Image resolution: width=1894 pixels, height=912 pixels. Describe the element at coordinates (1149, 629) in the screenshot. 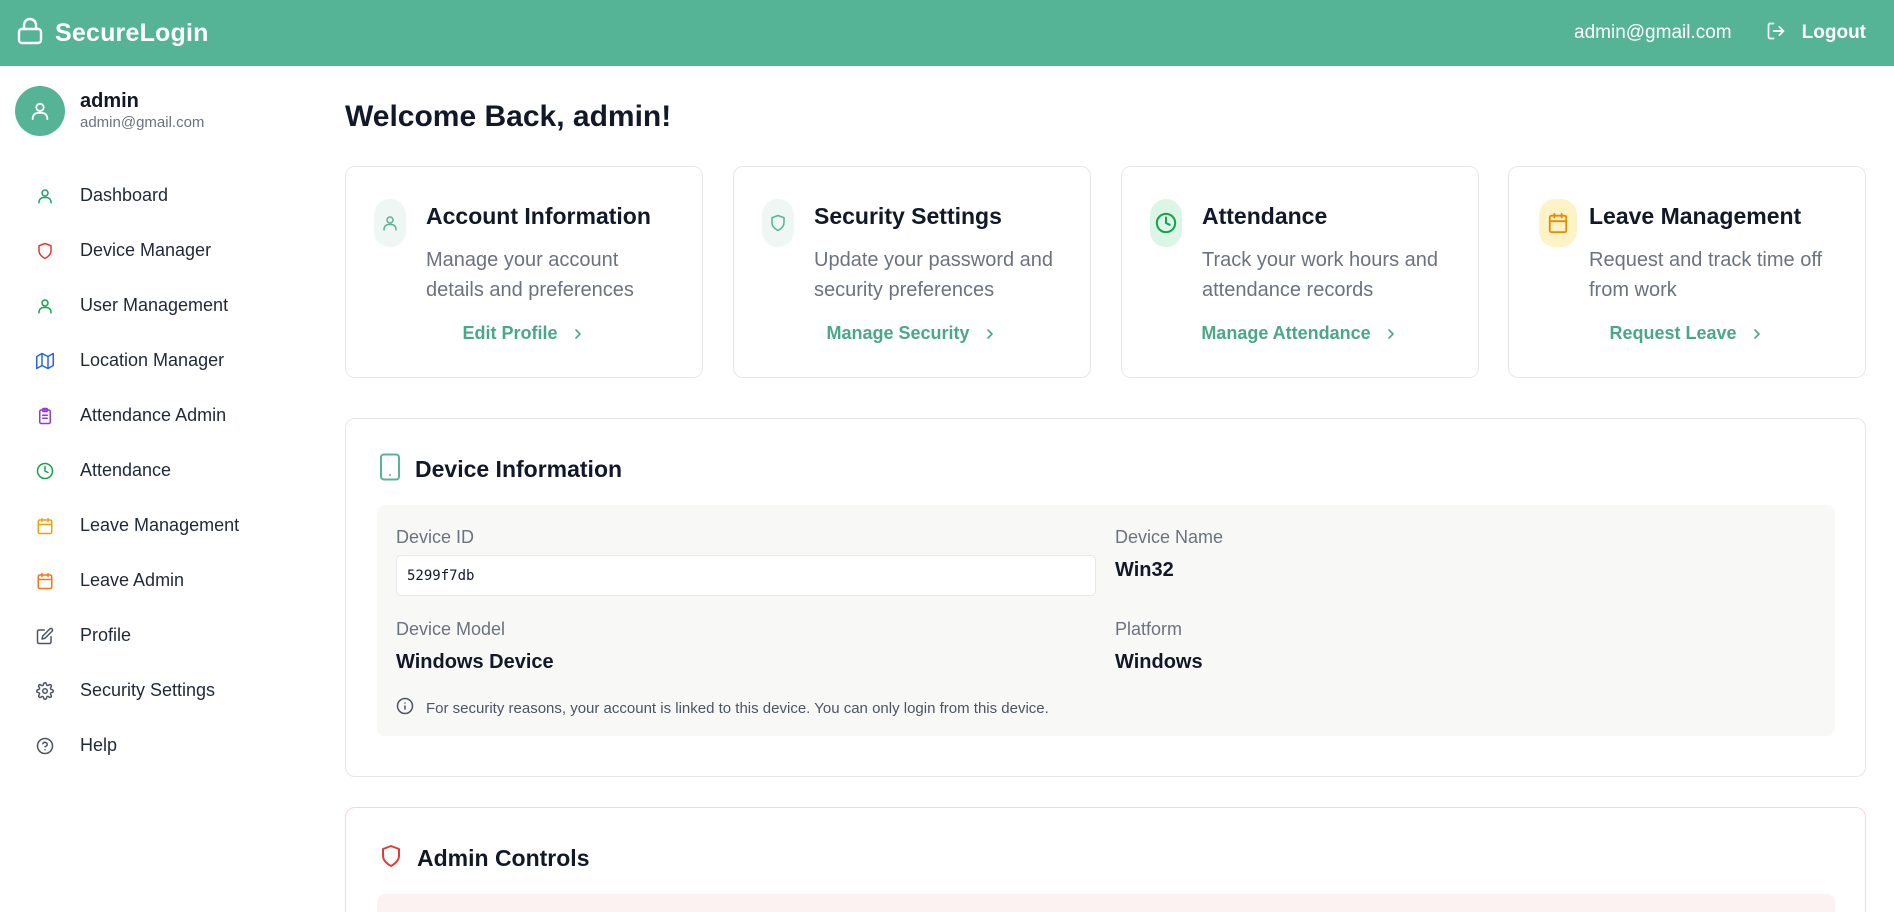

I see `platform-label: Platform` at that location.